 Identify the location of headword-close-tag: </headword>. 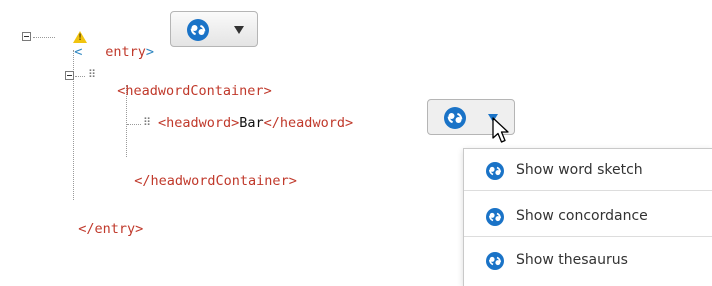
(308, 123).